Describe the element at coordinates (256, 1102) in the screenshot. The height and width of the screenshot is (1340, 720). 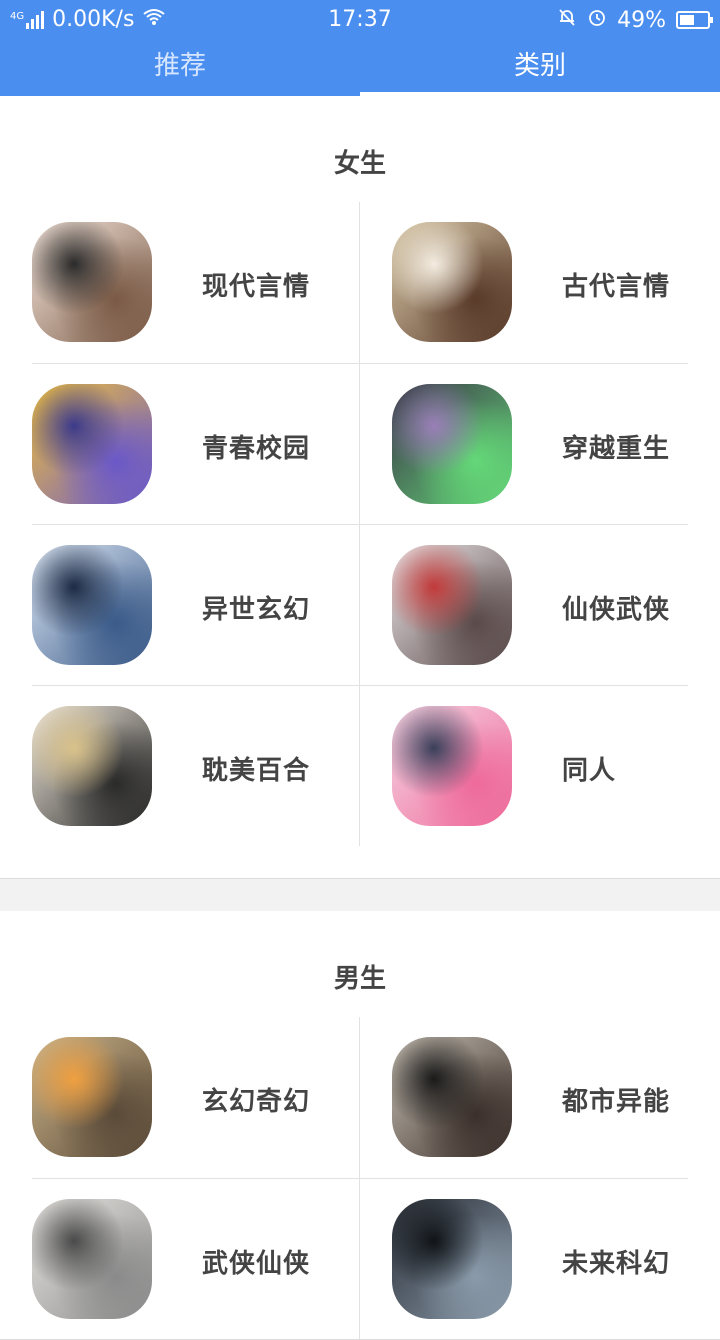
I see `category-label: 玄幻奇幻` at that location.